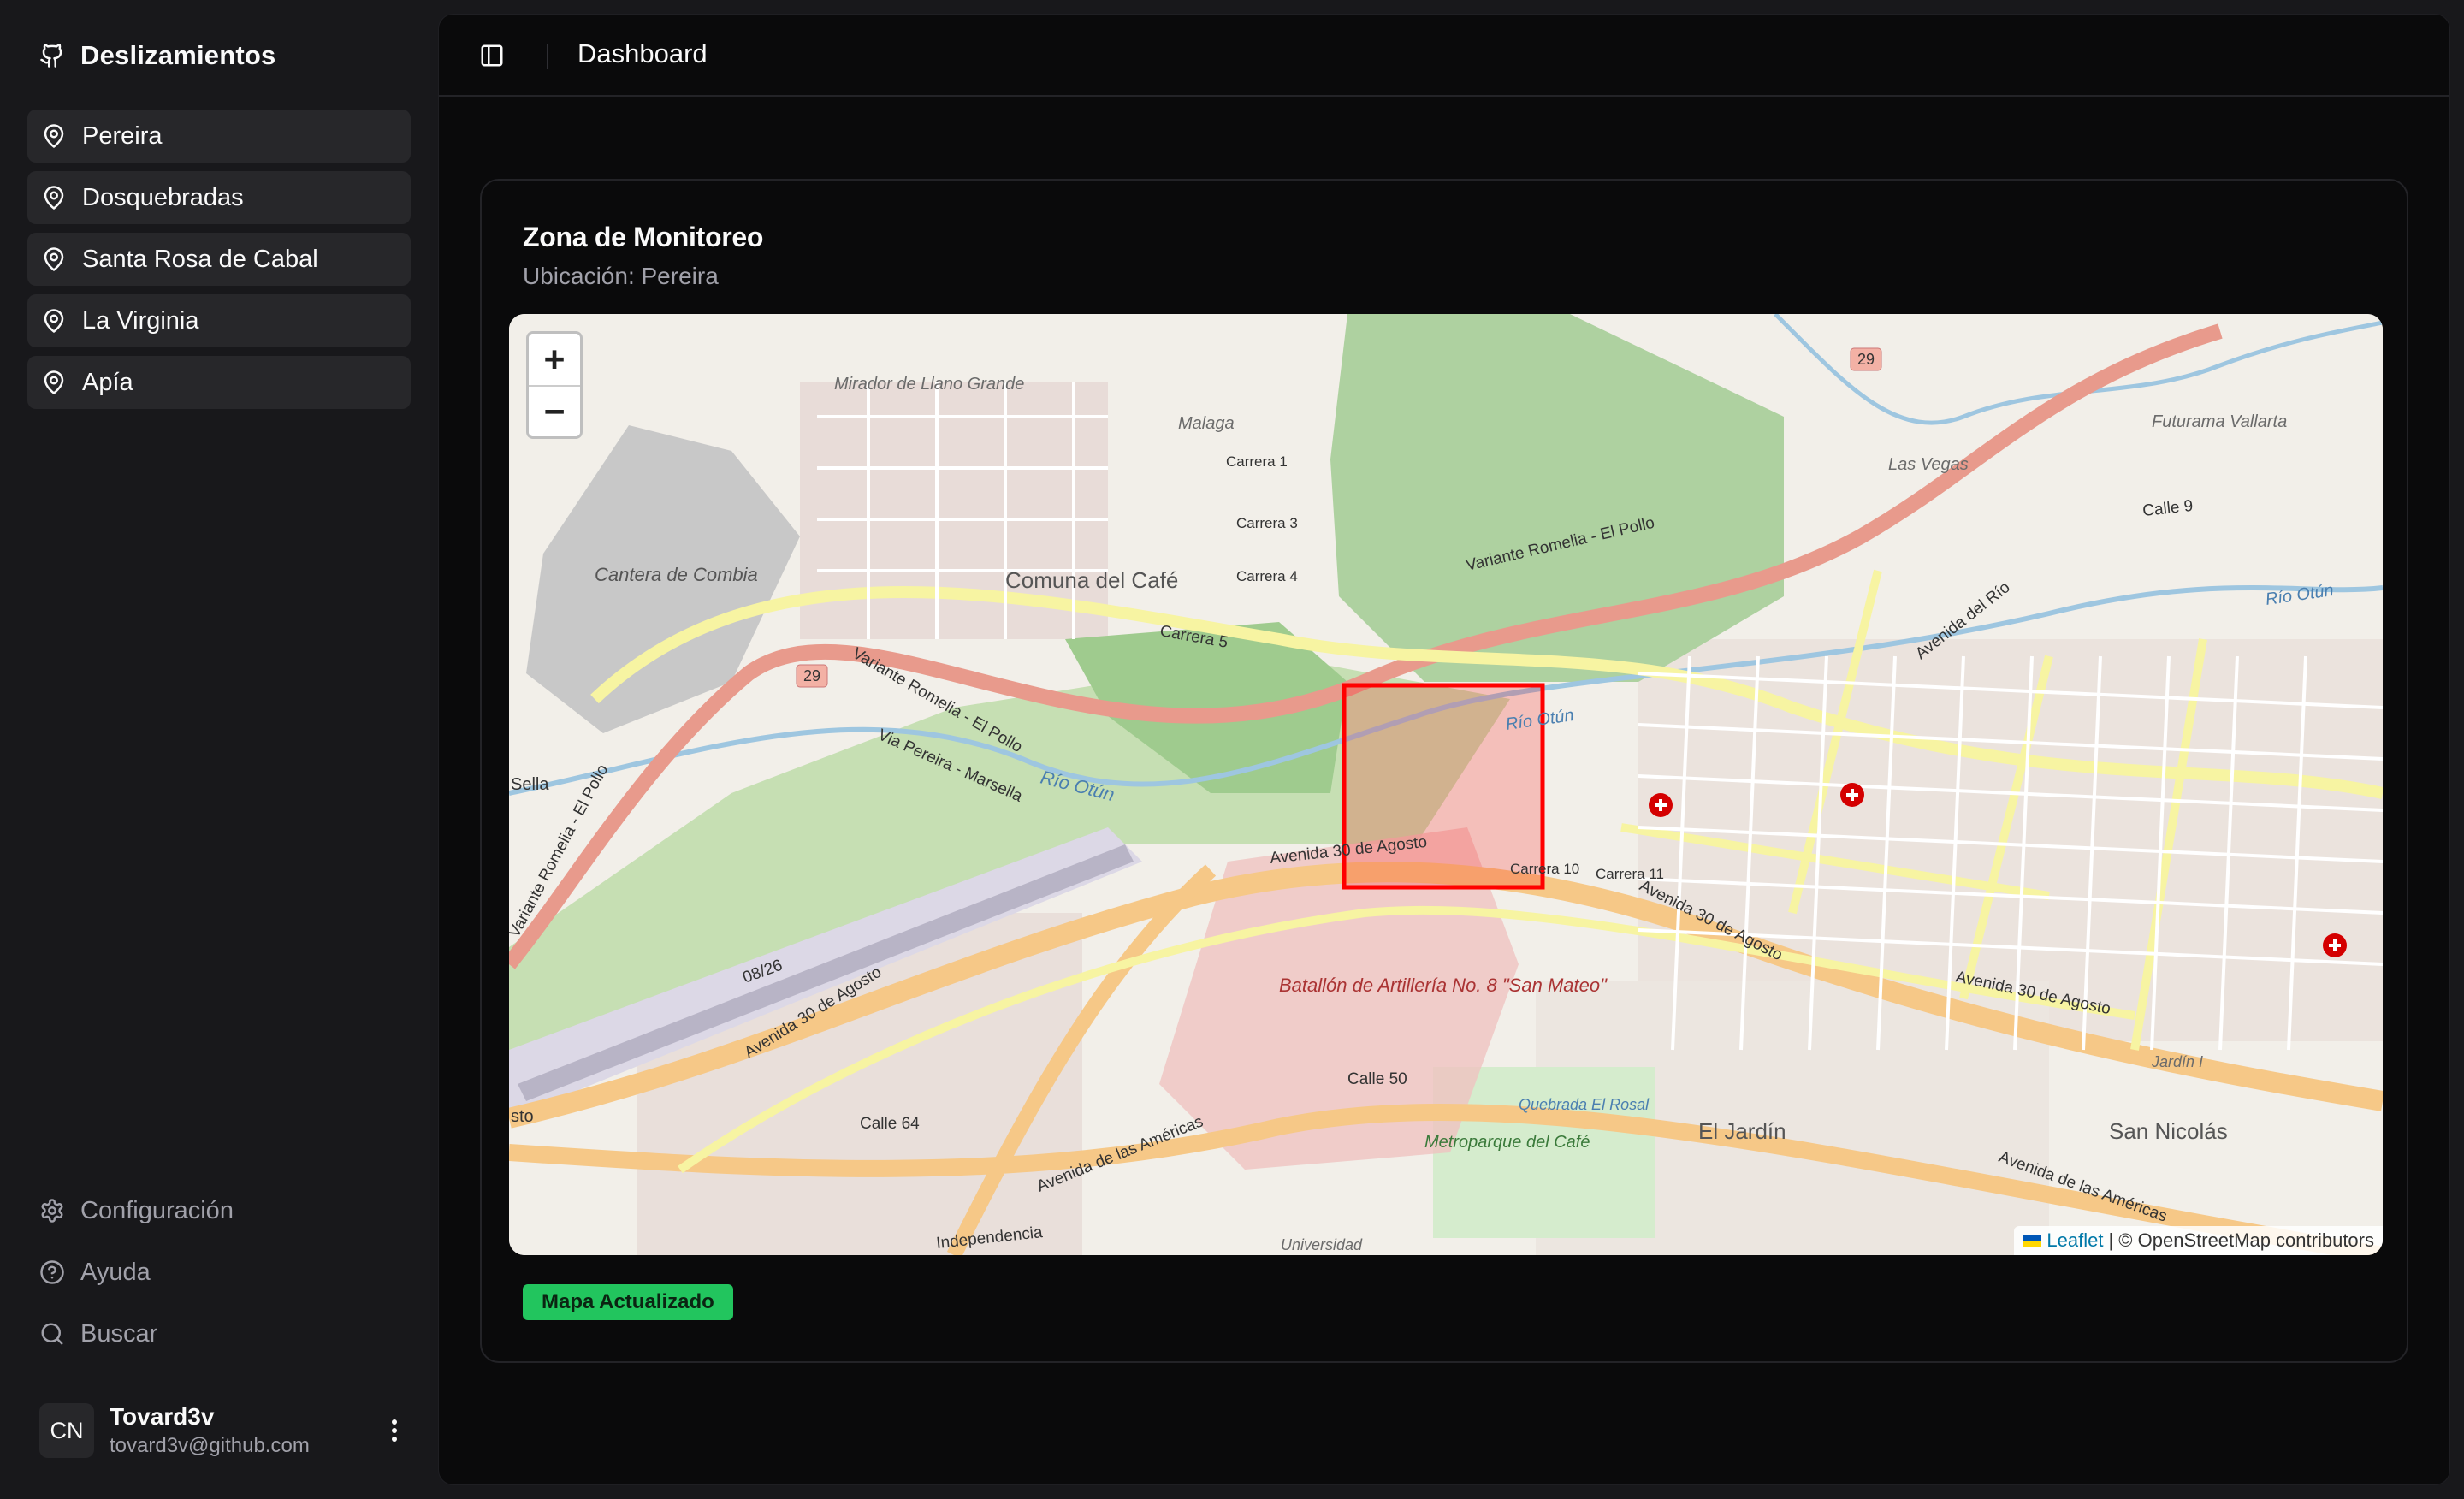  What do you see at coordinates (1928, 464) in the screenshot?
I see `map-label: Las Vegas` at bounding box center [1928, 464].